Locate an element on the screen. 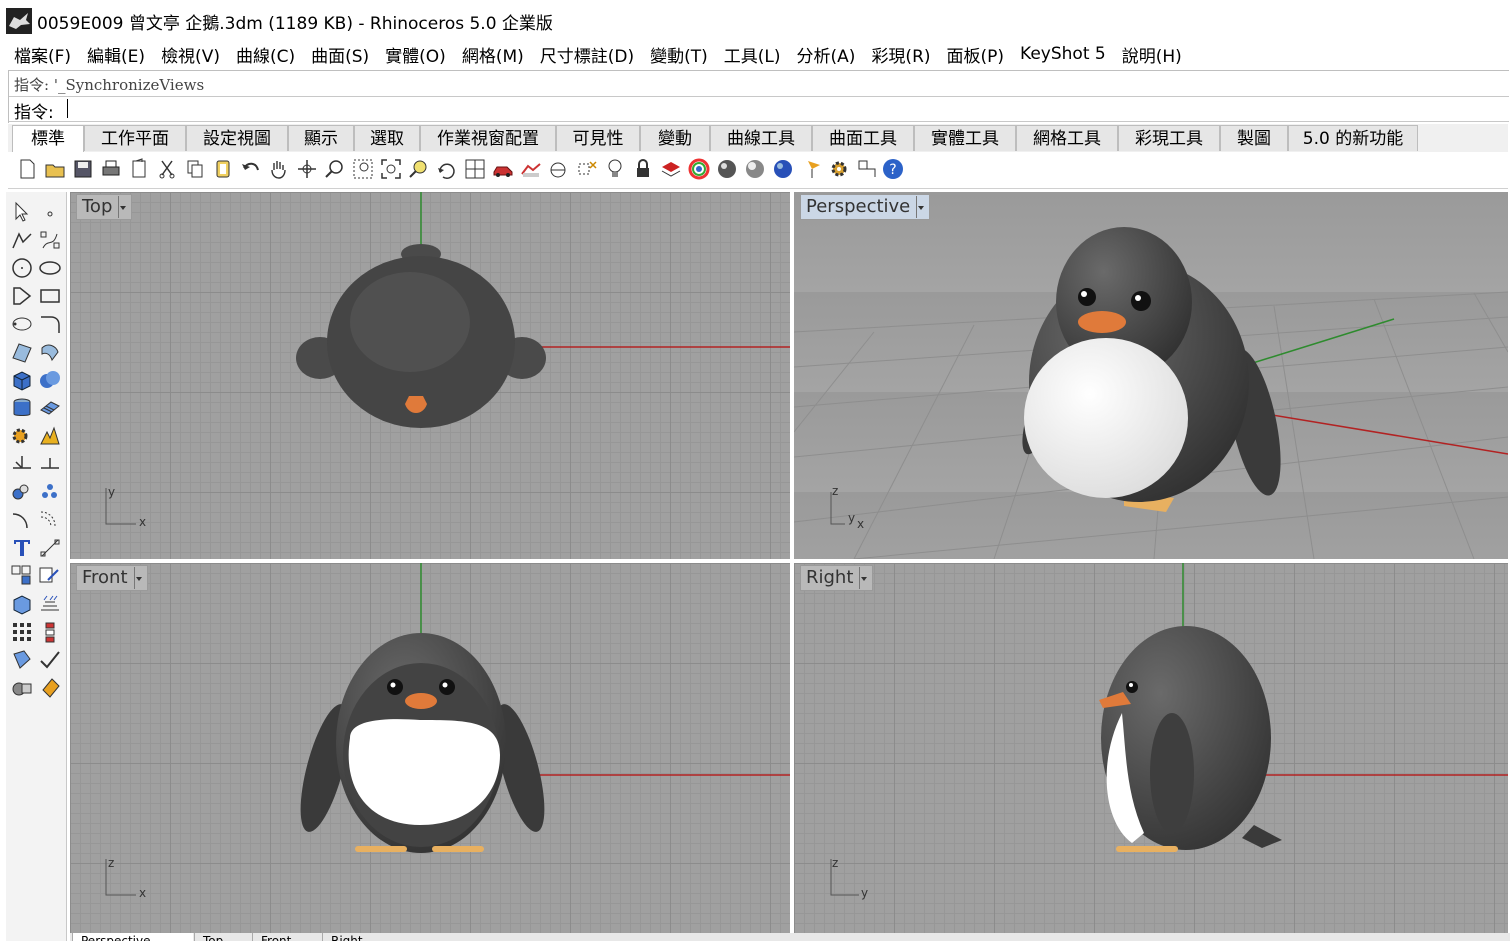 The height and width of the screenshot is (941, 1511). pan-hand-icon is located at coordinates (279, 169).